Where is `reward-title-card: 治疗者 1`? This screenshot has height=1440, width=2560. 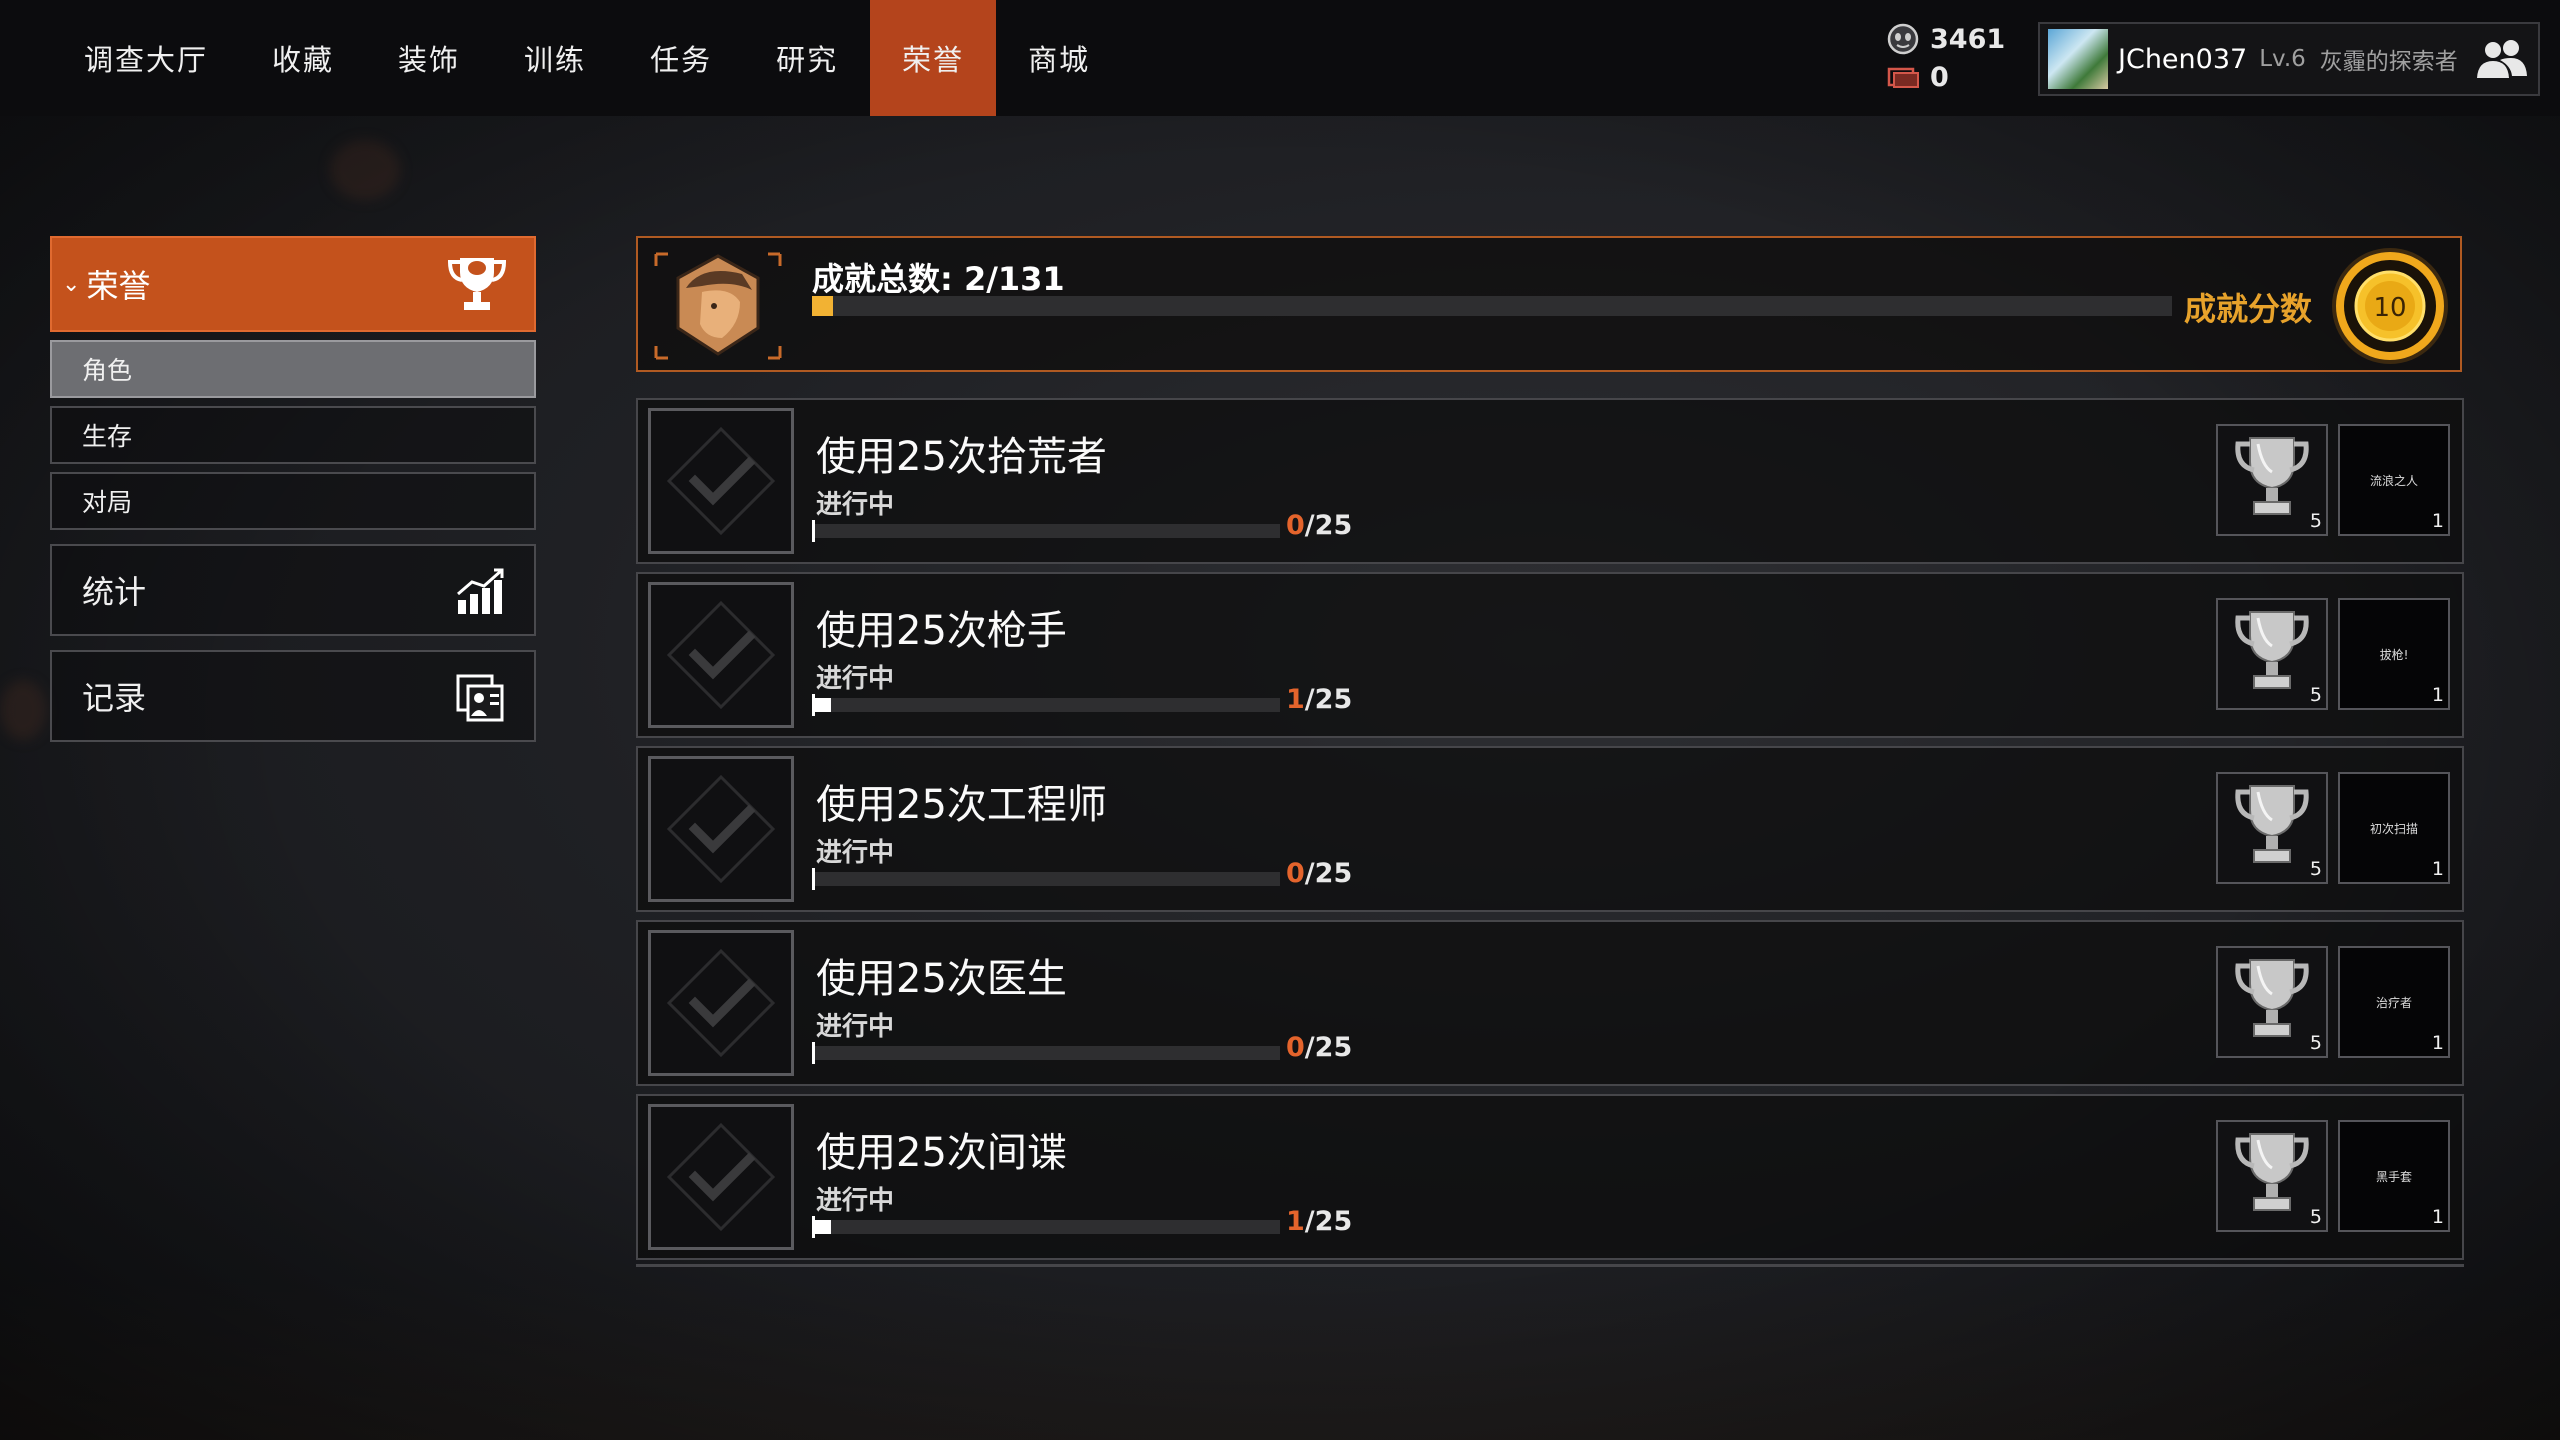 reward-title-card: 治疗者 1 is located at coordinates (2394, 1002).